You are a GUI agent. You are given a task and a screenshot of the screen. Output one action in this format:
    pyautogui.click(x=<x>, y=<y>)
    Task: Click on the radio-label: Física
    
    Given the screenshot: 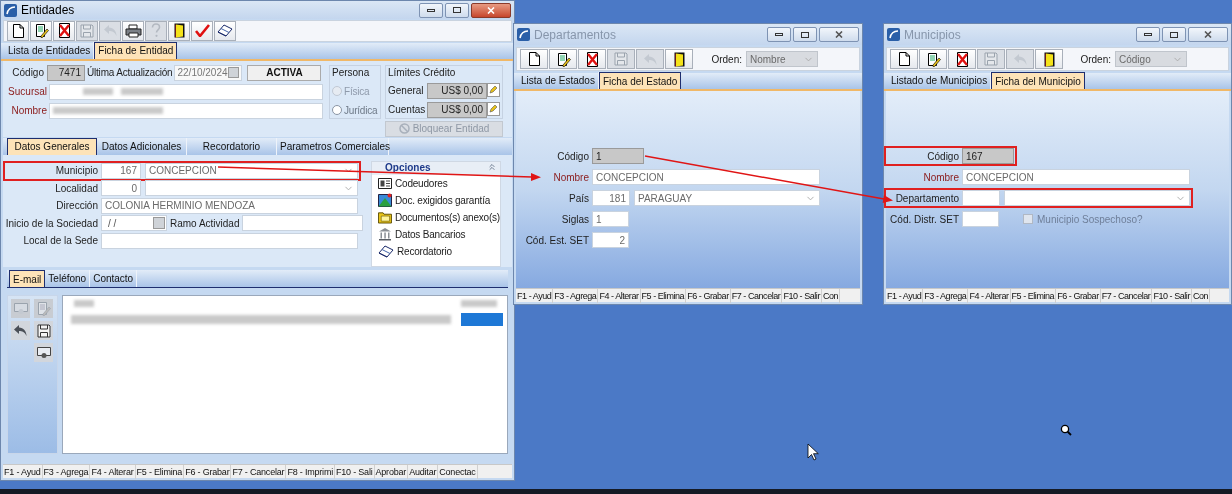 What is the action you would take?
    pyautogui.click(x=357, y=91)
    